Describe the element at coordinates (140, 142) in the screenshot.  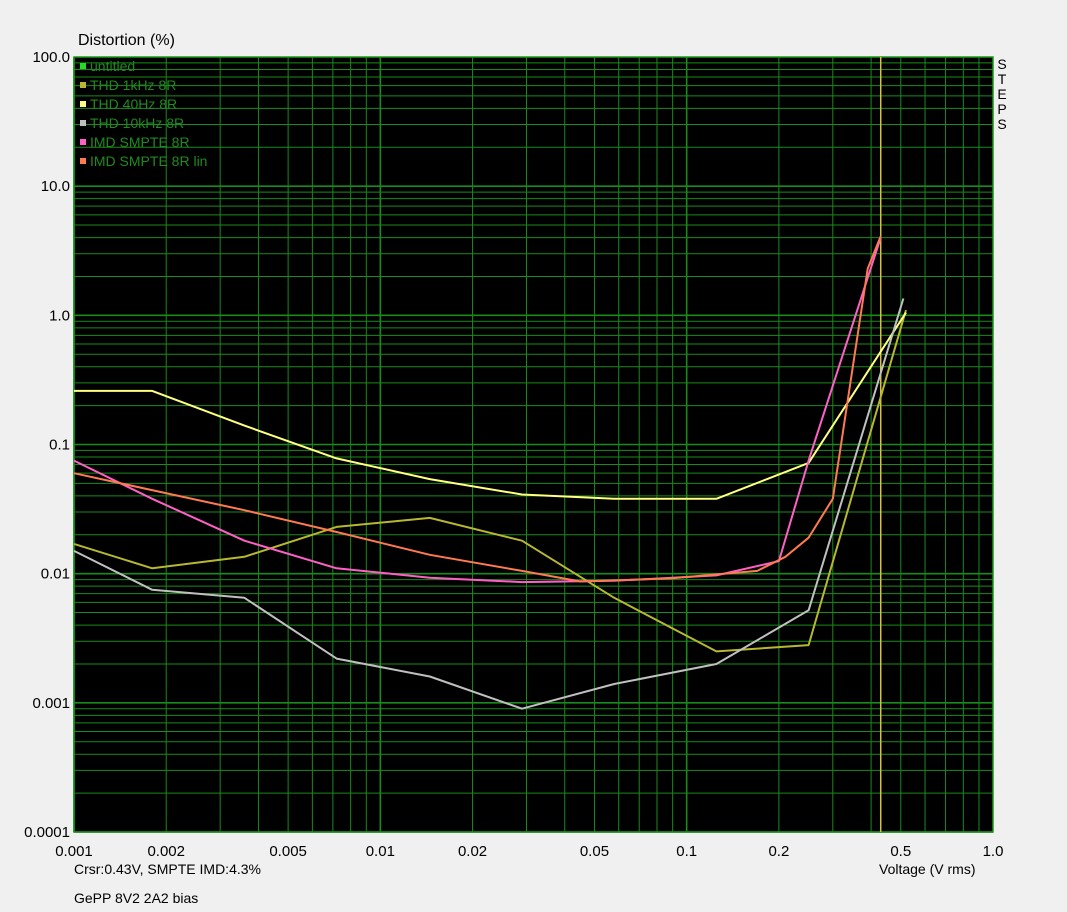
I see `legend-entry: IMD SMPTE 8R` at that location.